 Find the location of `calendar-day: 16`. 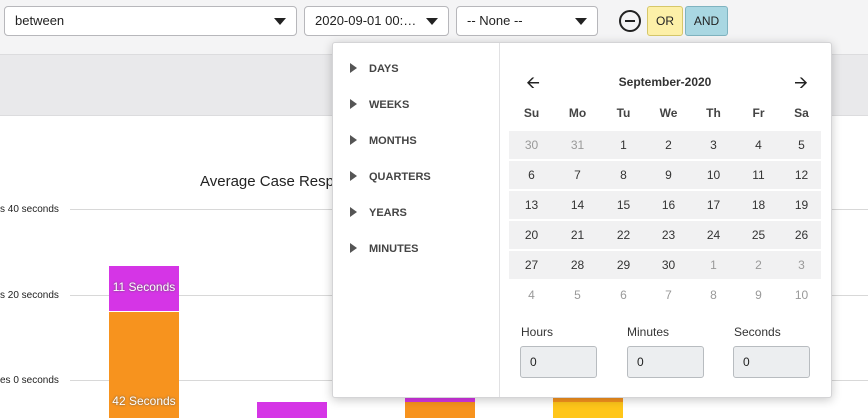

calendar-day: 16 is located at coordinates (668, 205).